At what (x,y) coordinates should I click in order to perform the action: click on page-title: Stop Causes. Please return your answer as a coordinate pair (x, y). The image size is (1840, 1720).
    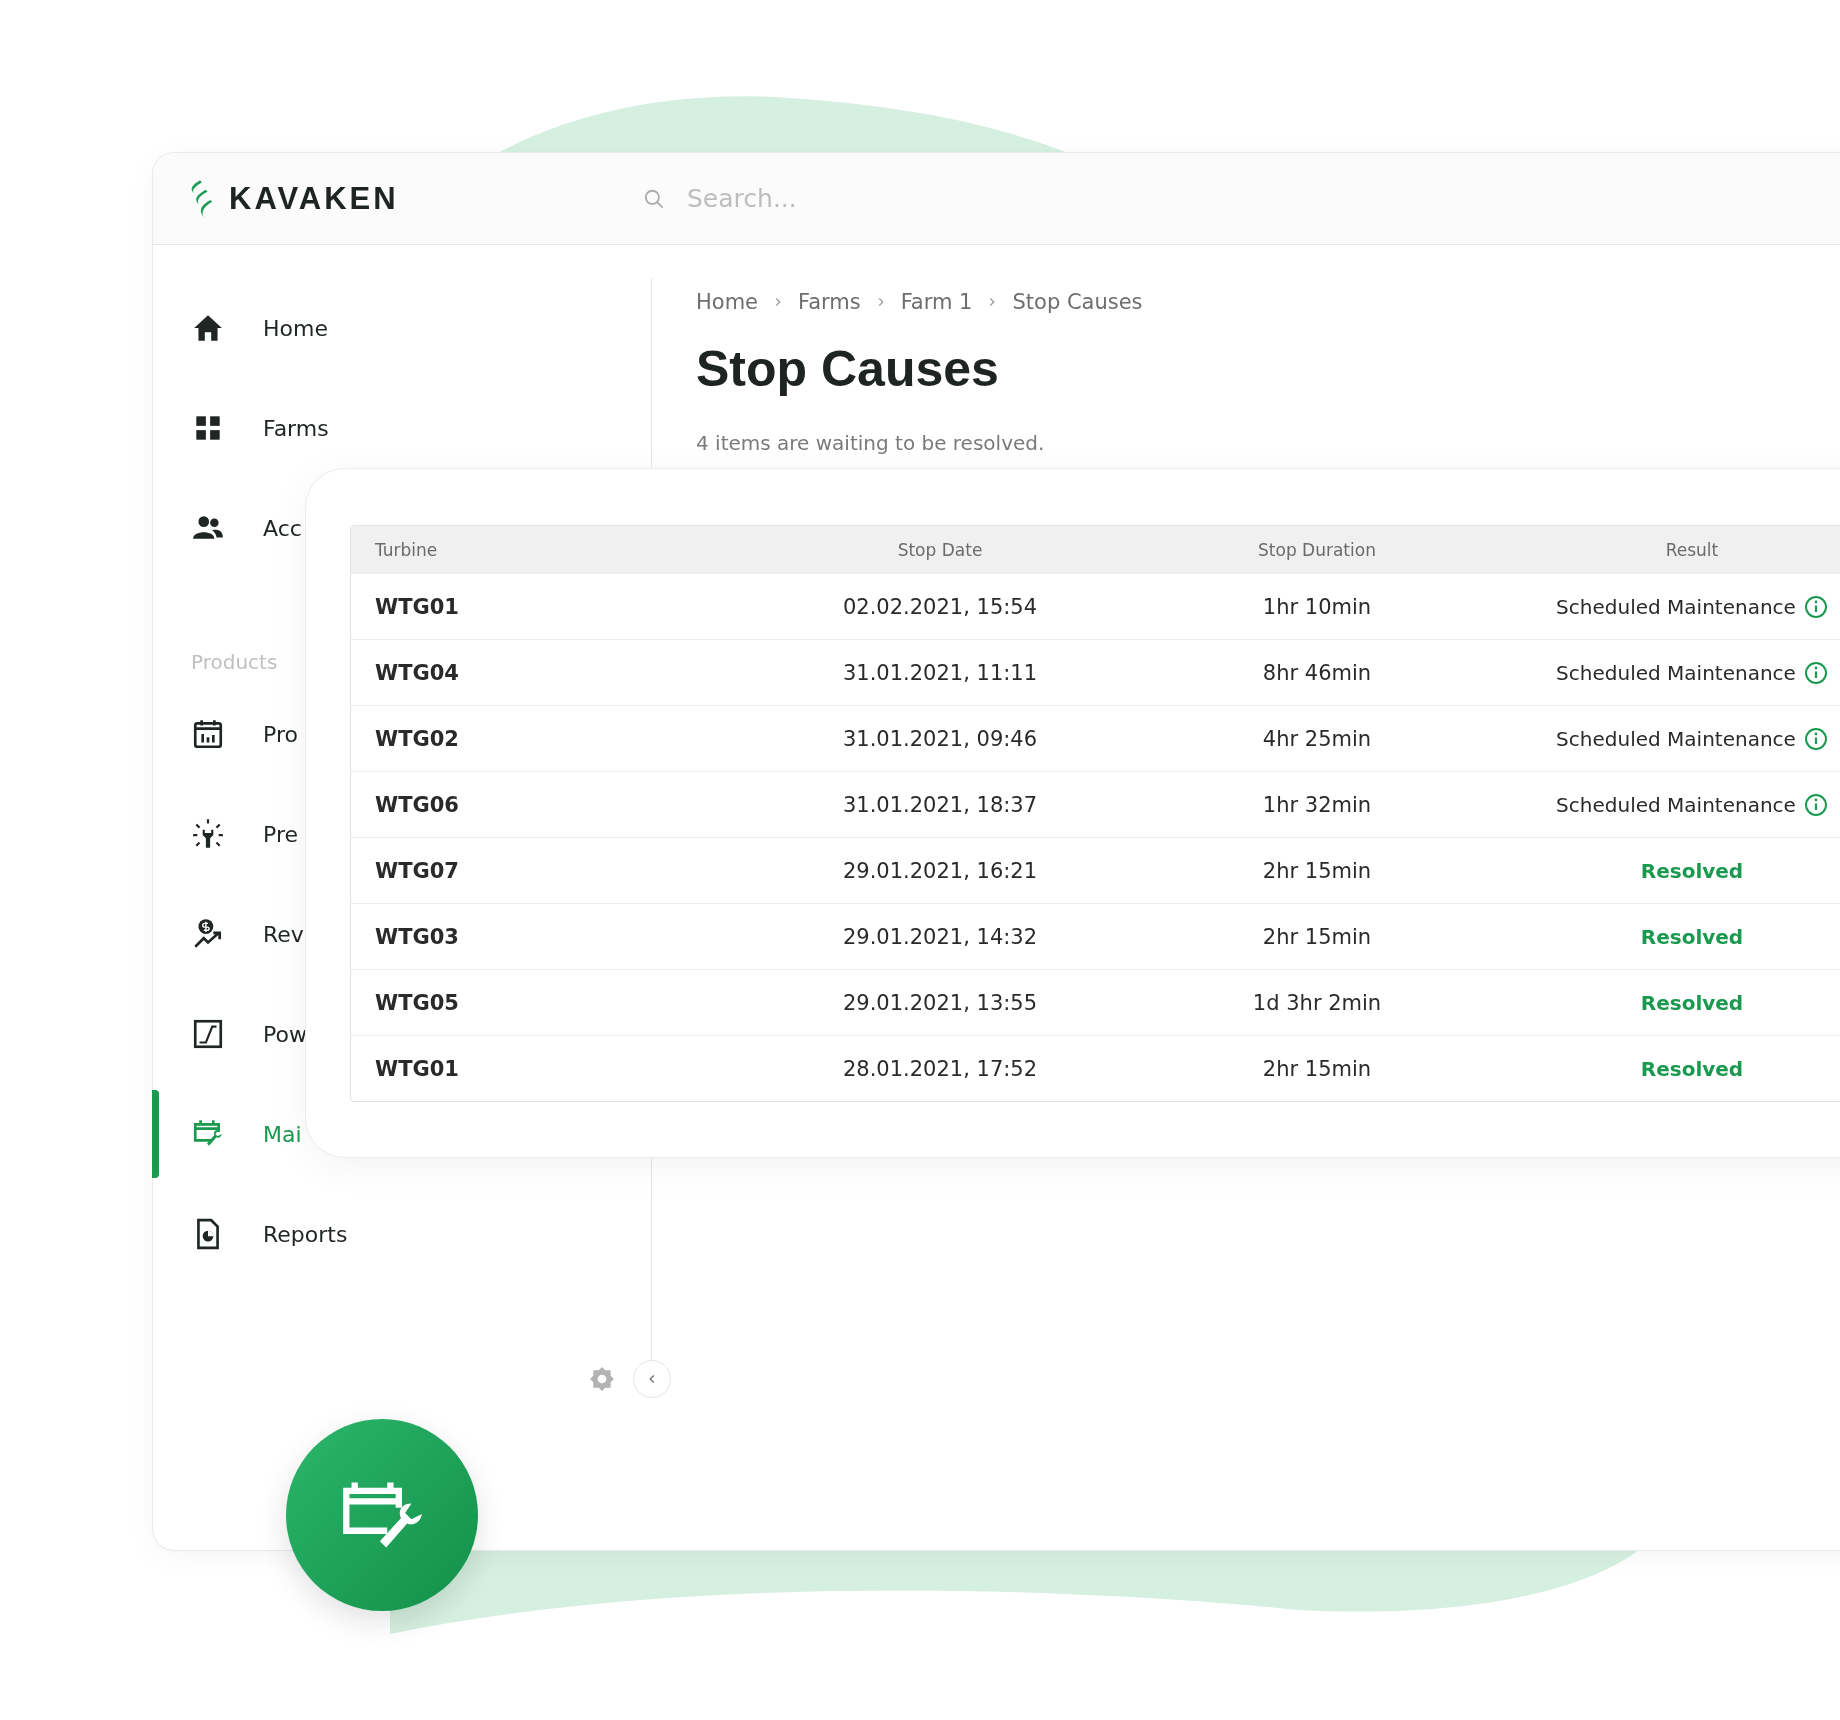
    Looking at the image, I should click on (848, 369).